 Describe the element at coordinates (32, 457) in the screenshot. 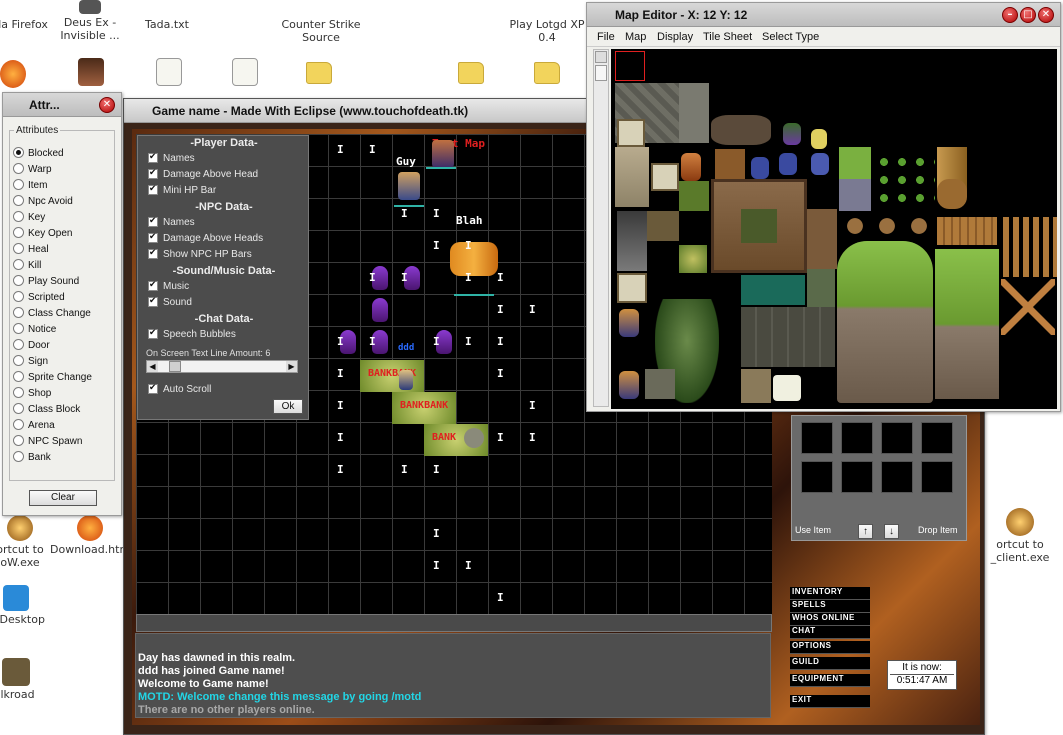

I see `attr-radio-bank: Bank` at that location.